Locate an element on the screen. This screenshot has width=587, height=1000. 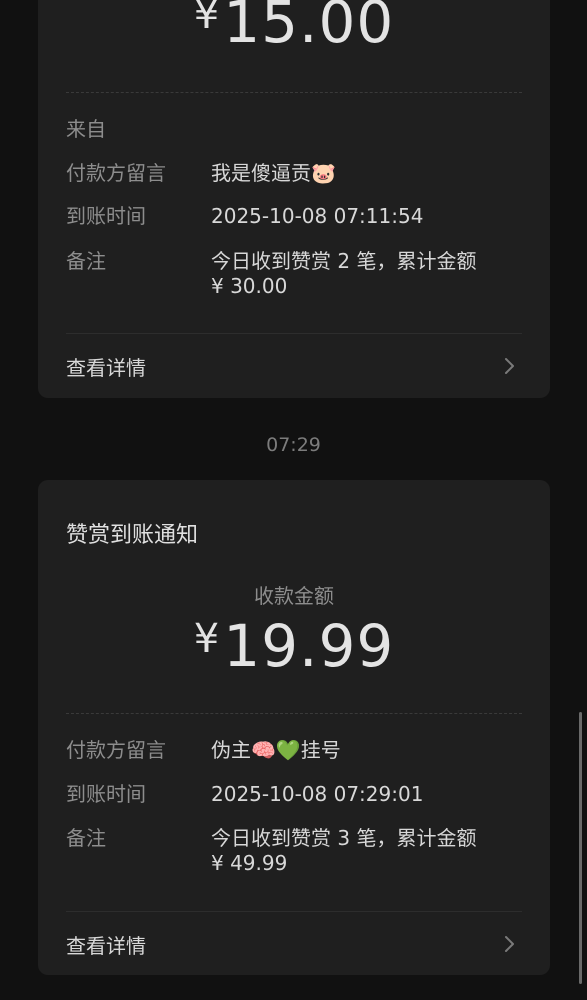
amount-value: 19.99 is located at coordinates (309, 646).